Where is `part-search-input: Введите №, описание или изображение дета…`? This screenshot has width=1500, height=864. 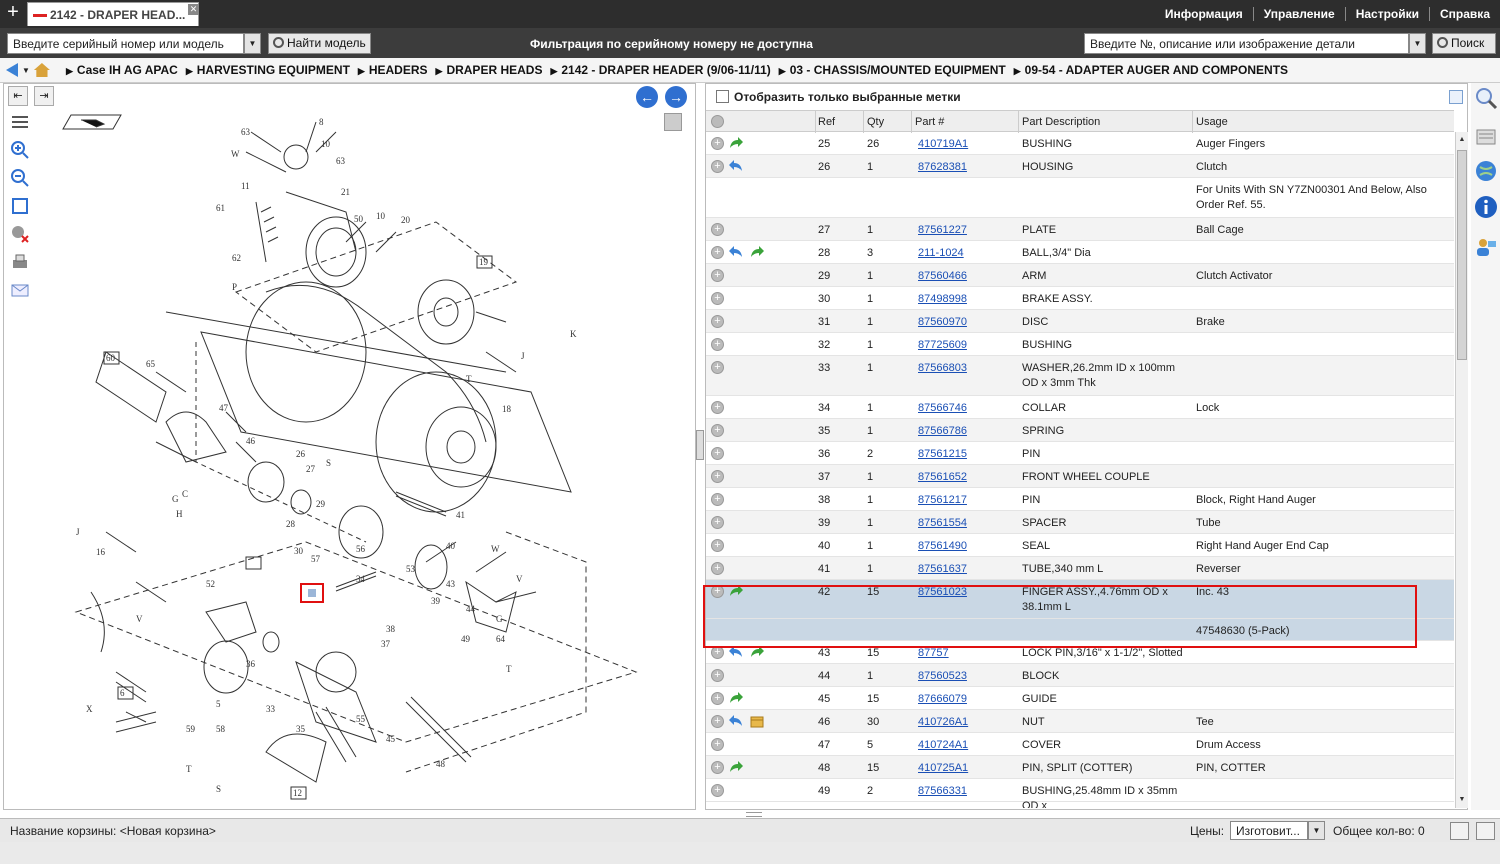 part-search-input: Введите №, описание или изображение дета… is located at coordinates (1246, 43).